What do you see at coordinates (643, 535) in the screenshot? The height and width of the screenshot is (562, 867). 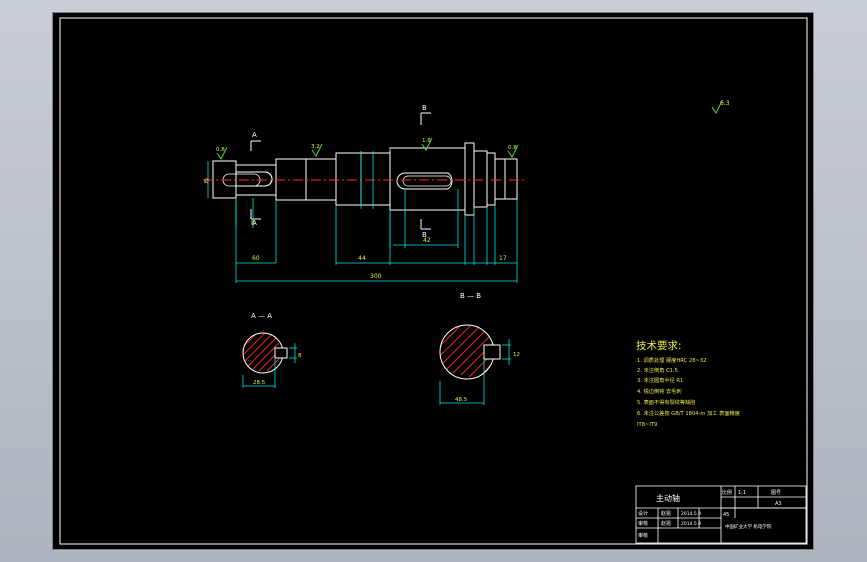 I see `approve-label: 审核` at bounding box center [643, 535].